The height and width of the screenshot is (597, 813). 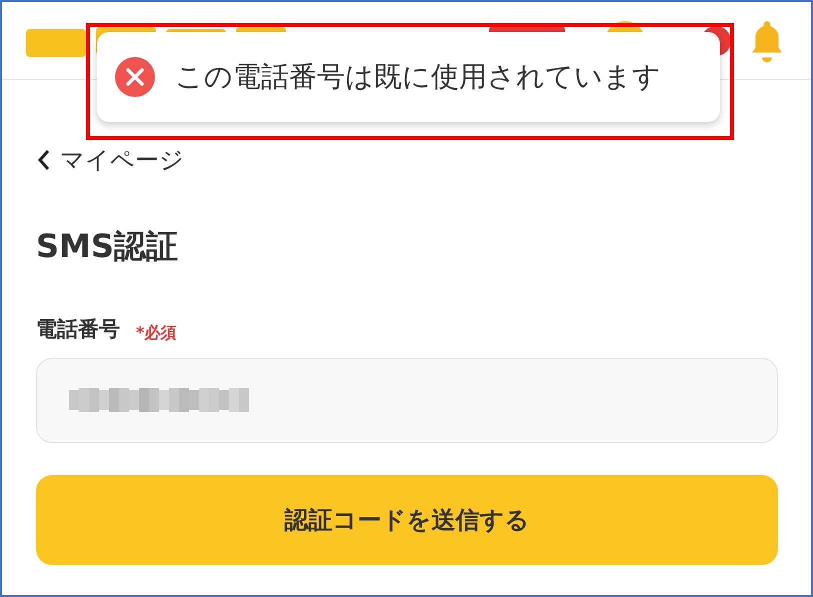 I want to click on chevron-left-icon, so click(x=44, y=160).